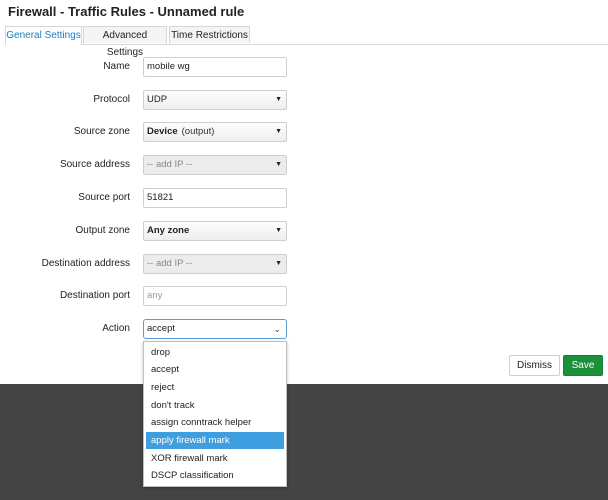 The width and height of the screenshot is (608, 500). Describe the element at coordinates (160, 197) in the screenshot. I see `source-port-value: 51821` at that location.